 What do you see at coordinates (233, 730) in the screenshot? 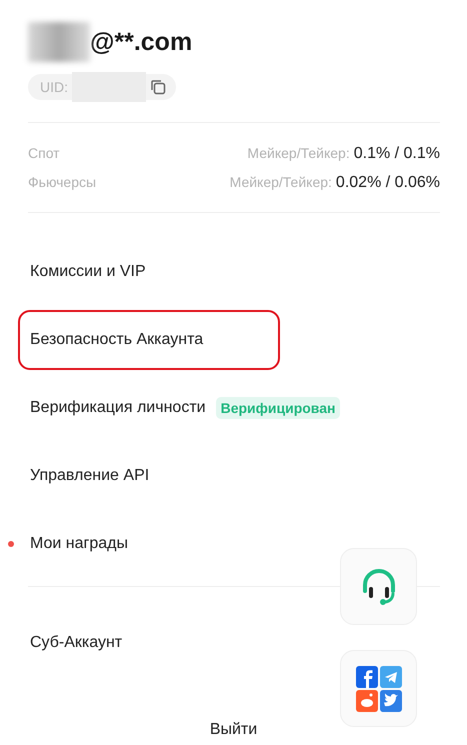
I see `logout-link: Выйти` at bounding box center [233, 730].